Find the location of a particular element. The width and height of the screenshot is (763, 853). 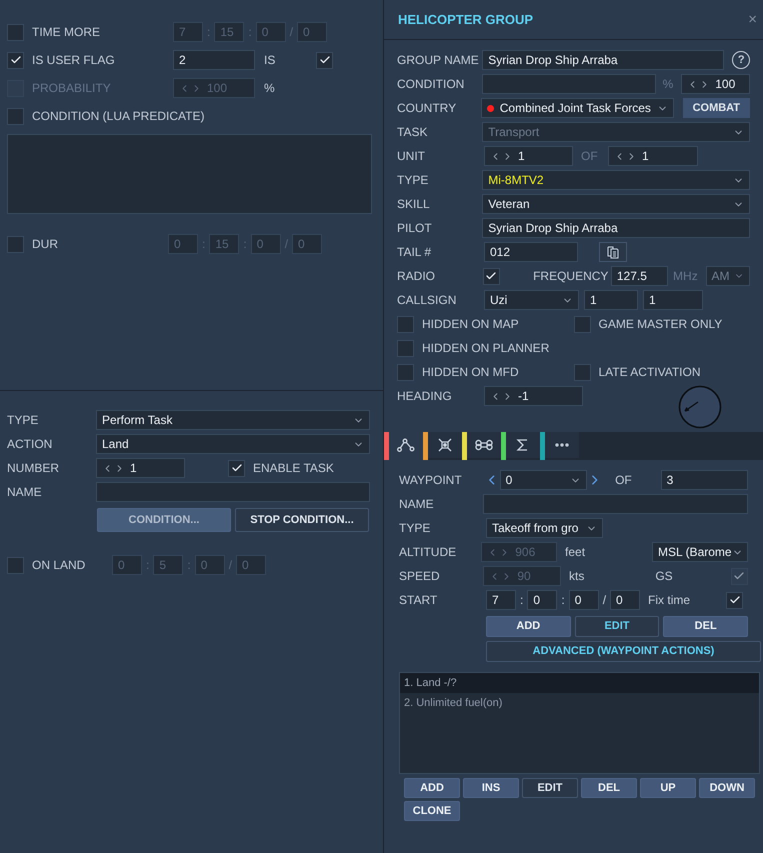

text-field: 012 is located at coordinates (531, 252).